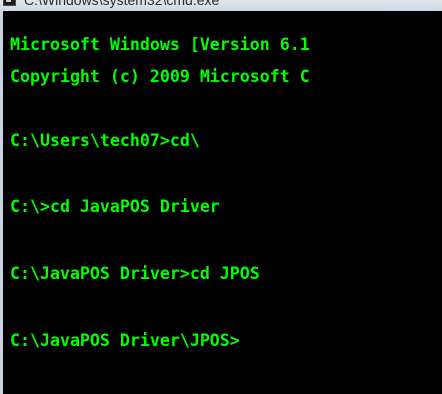  I want to click on console-line-prompt-users: C:\Users\tech07>cd\, so click(105, 140).